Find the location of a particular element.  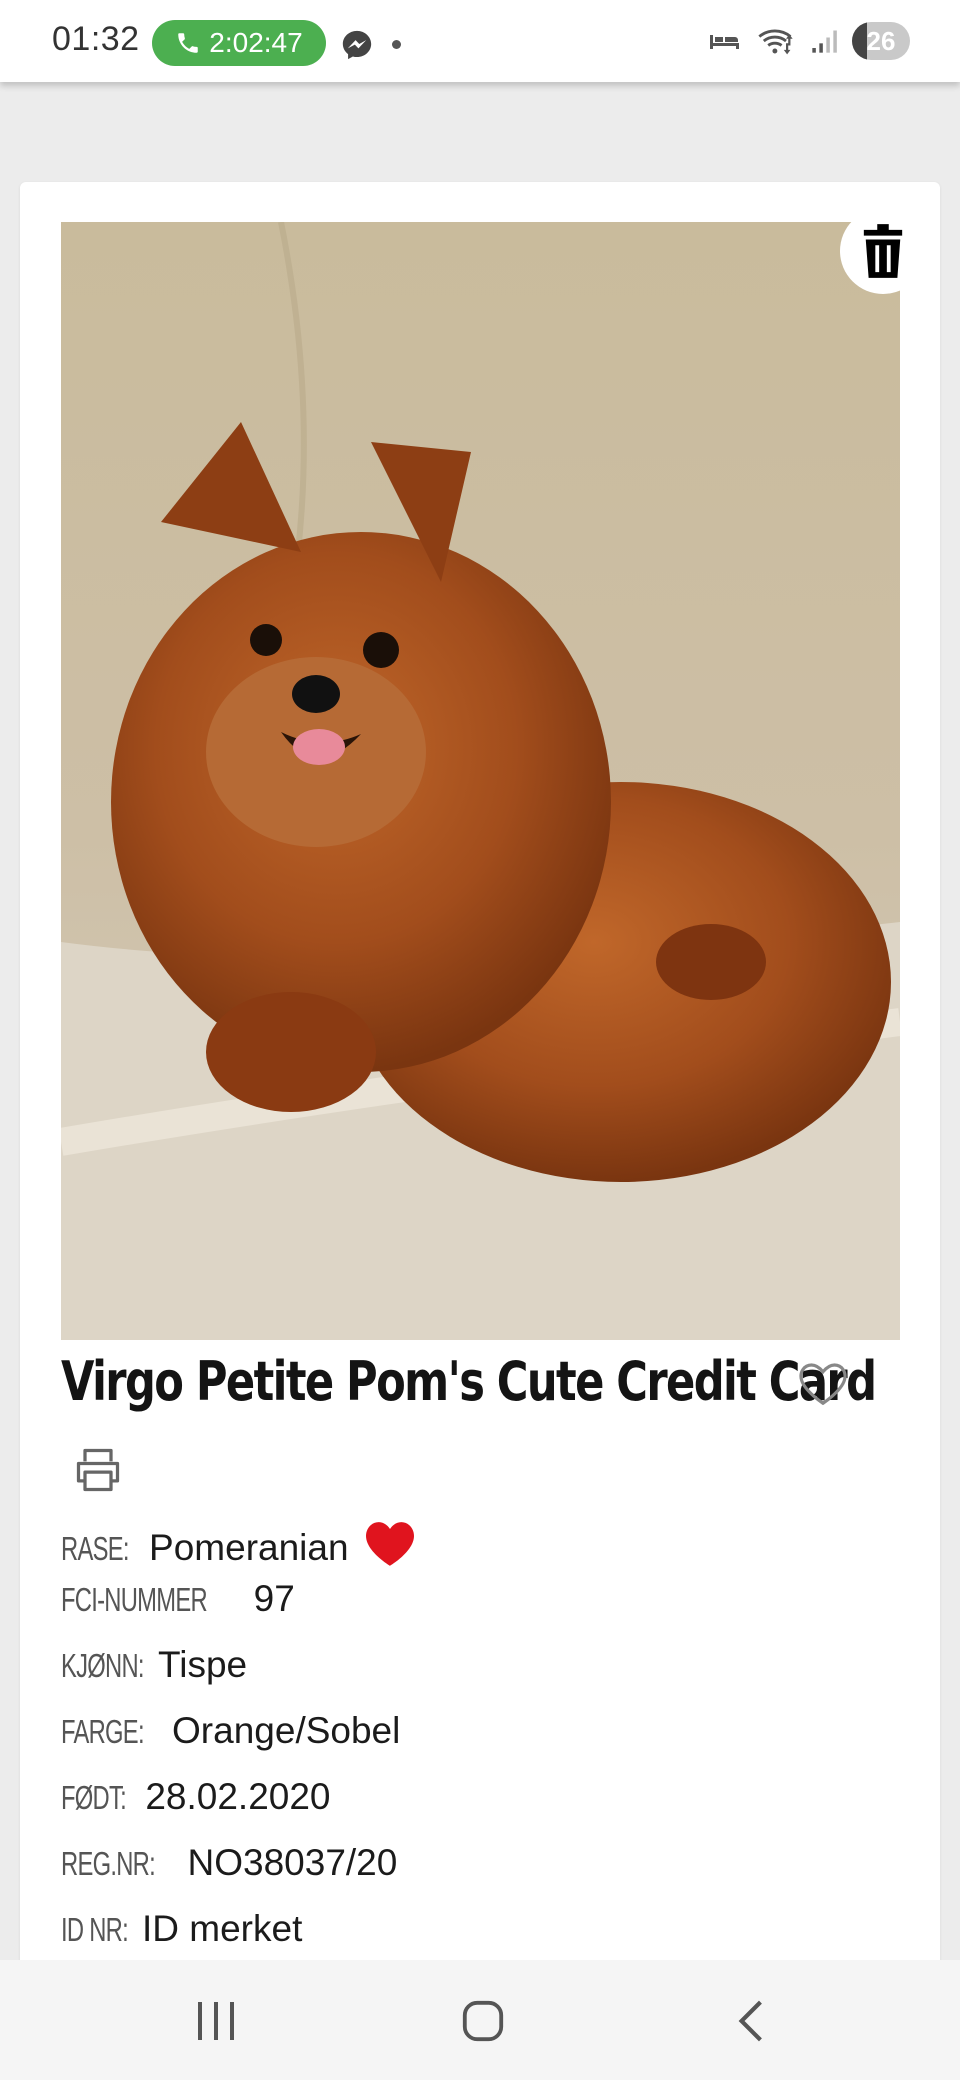

gender-value: Tispe is located at coordinates (203, 1664).